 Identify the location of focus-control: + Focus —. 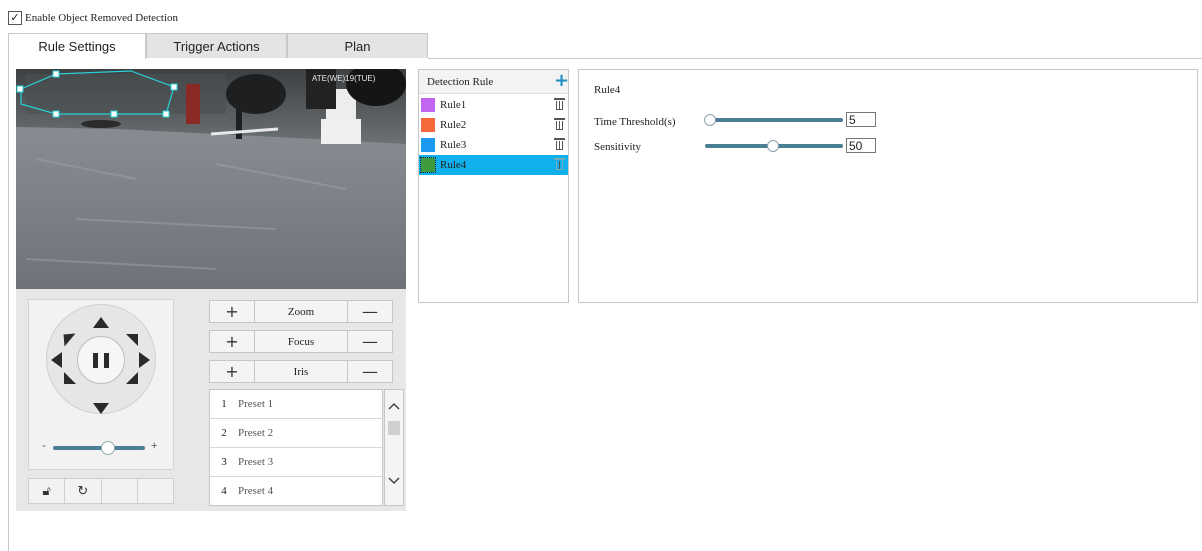
(301, 341).